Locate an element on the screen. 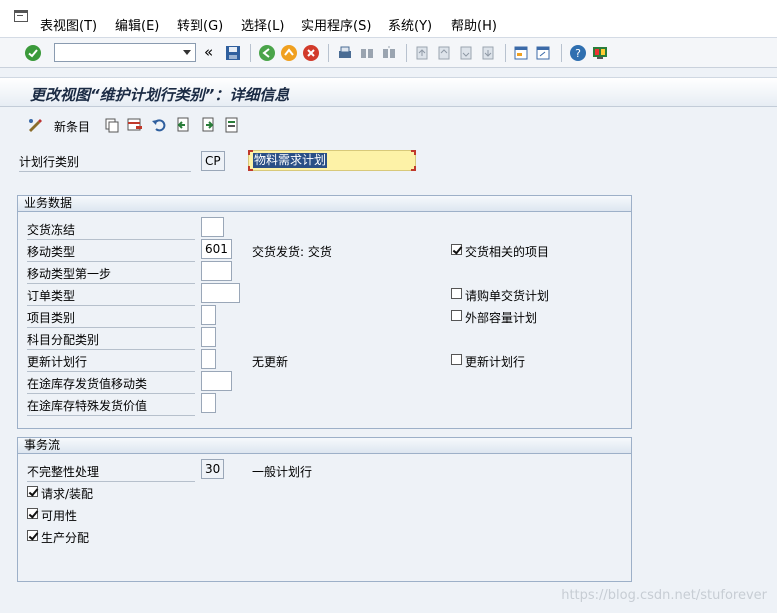 This screenshot has height=613, width=777. menu-edit: 编辑(E) is located at coordinates (137, 24).